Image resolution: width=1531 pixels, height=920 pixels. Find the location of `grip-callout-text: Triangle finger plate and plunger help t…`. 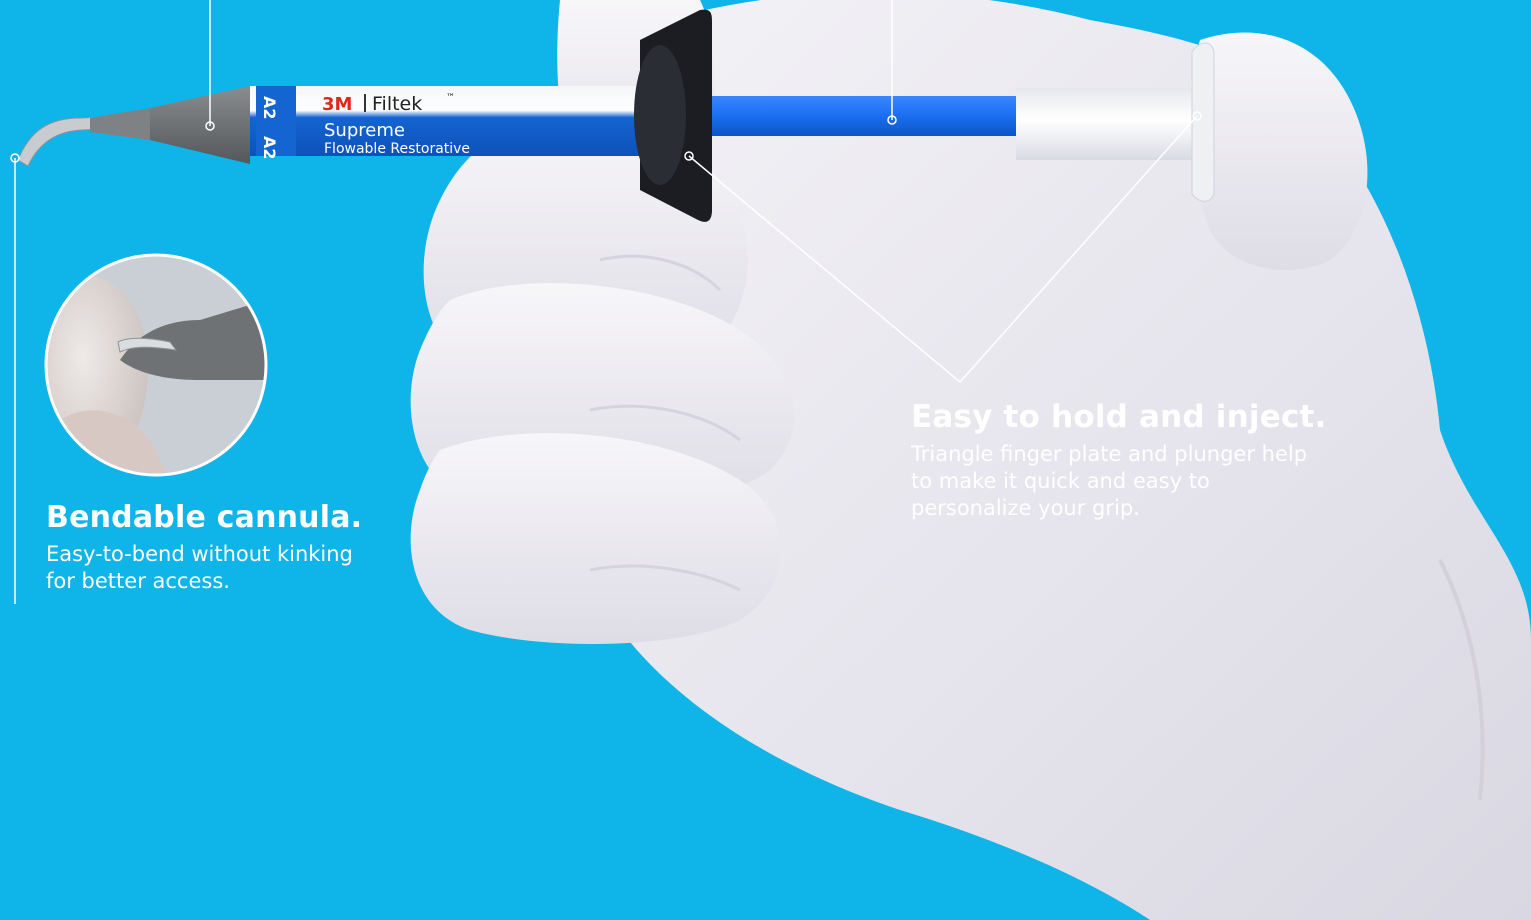

grip-callout-text: Triangle finger plate and plunger help t… is located at coordinates (1109, 481).